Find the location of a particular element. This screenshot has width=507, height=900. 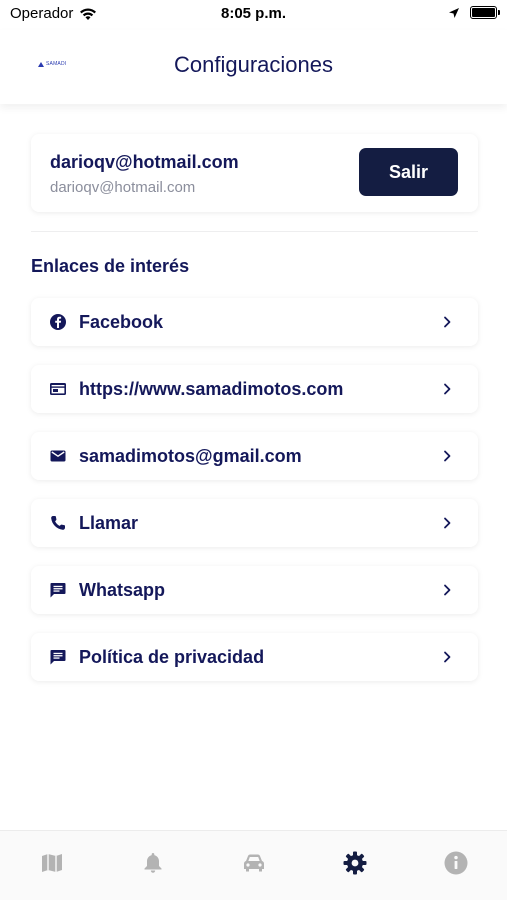

logout-button: Salir is located at coordinates (408, 172).